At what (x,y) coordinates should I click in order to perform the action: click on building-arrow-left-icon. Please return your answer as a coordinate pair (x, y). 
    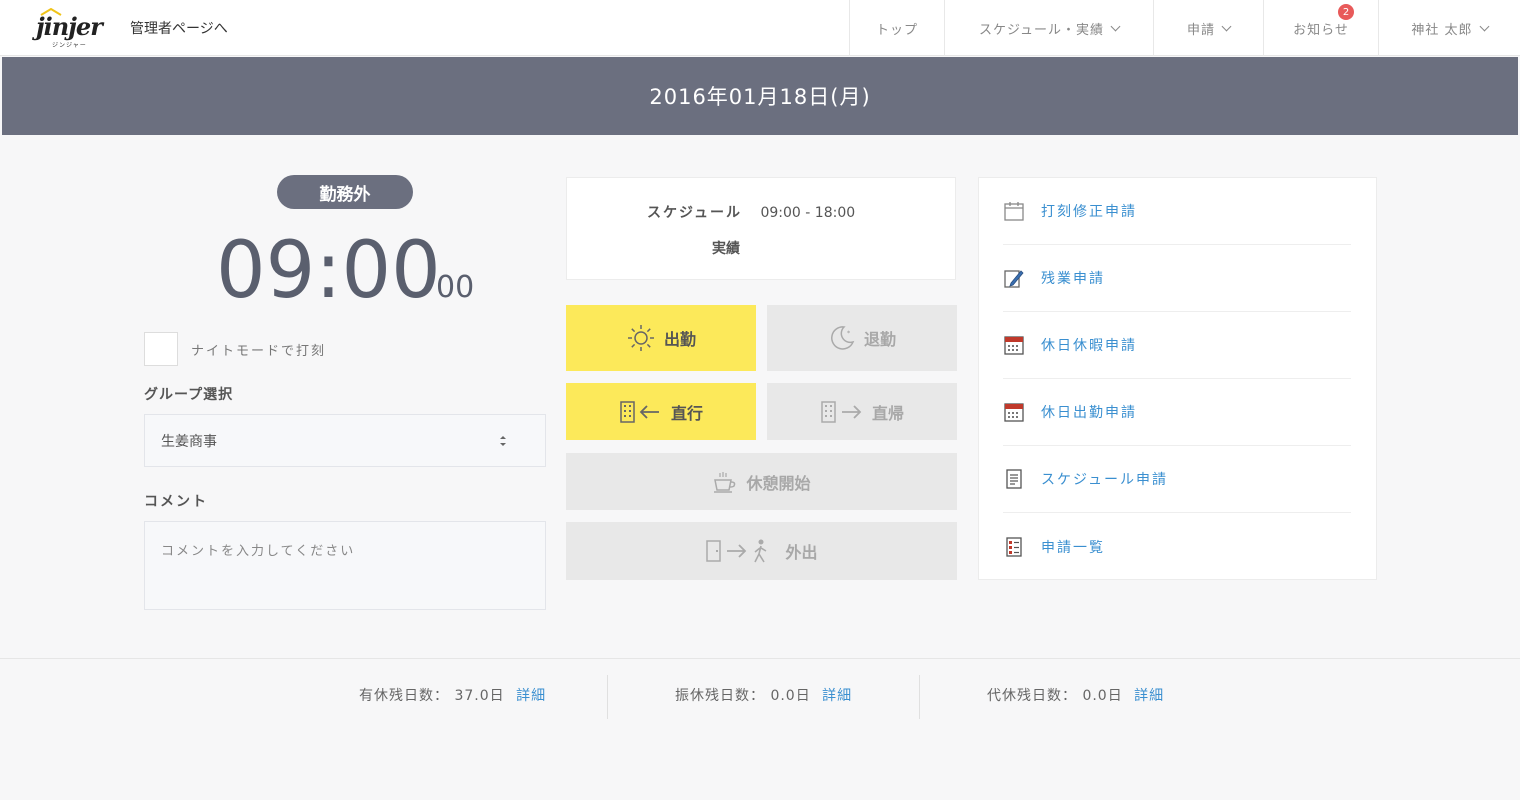
    Looking at the image, I should click on (639, 411).